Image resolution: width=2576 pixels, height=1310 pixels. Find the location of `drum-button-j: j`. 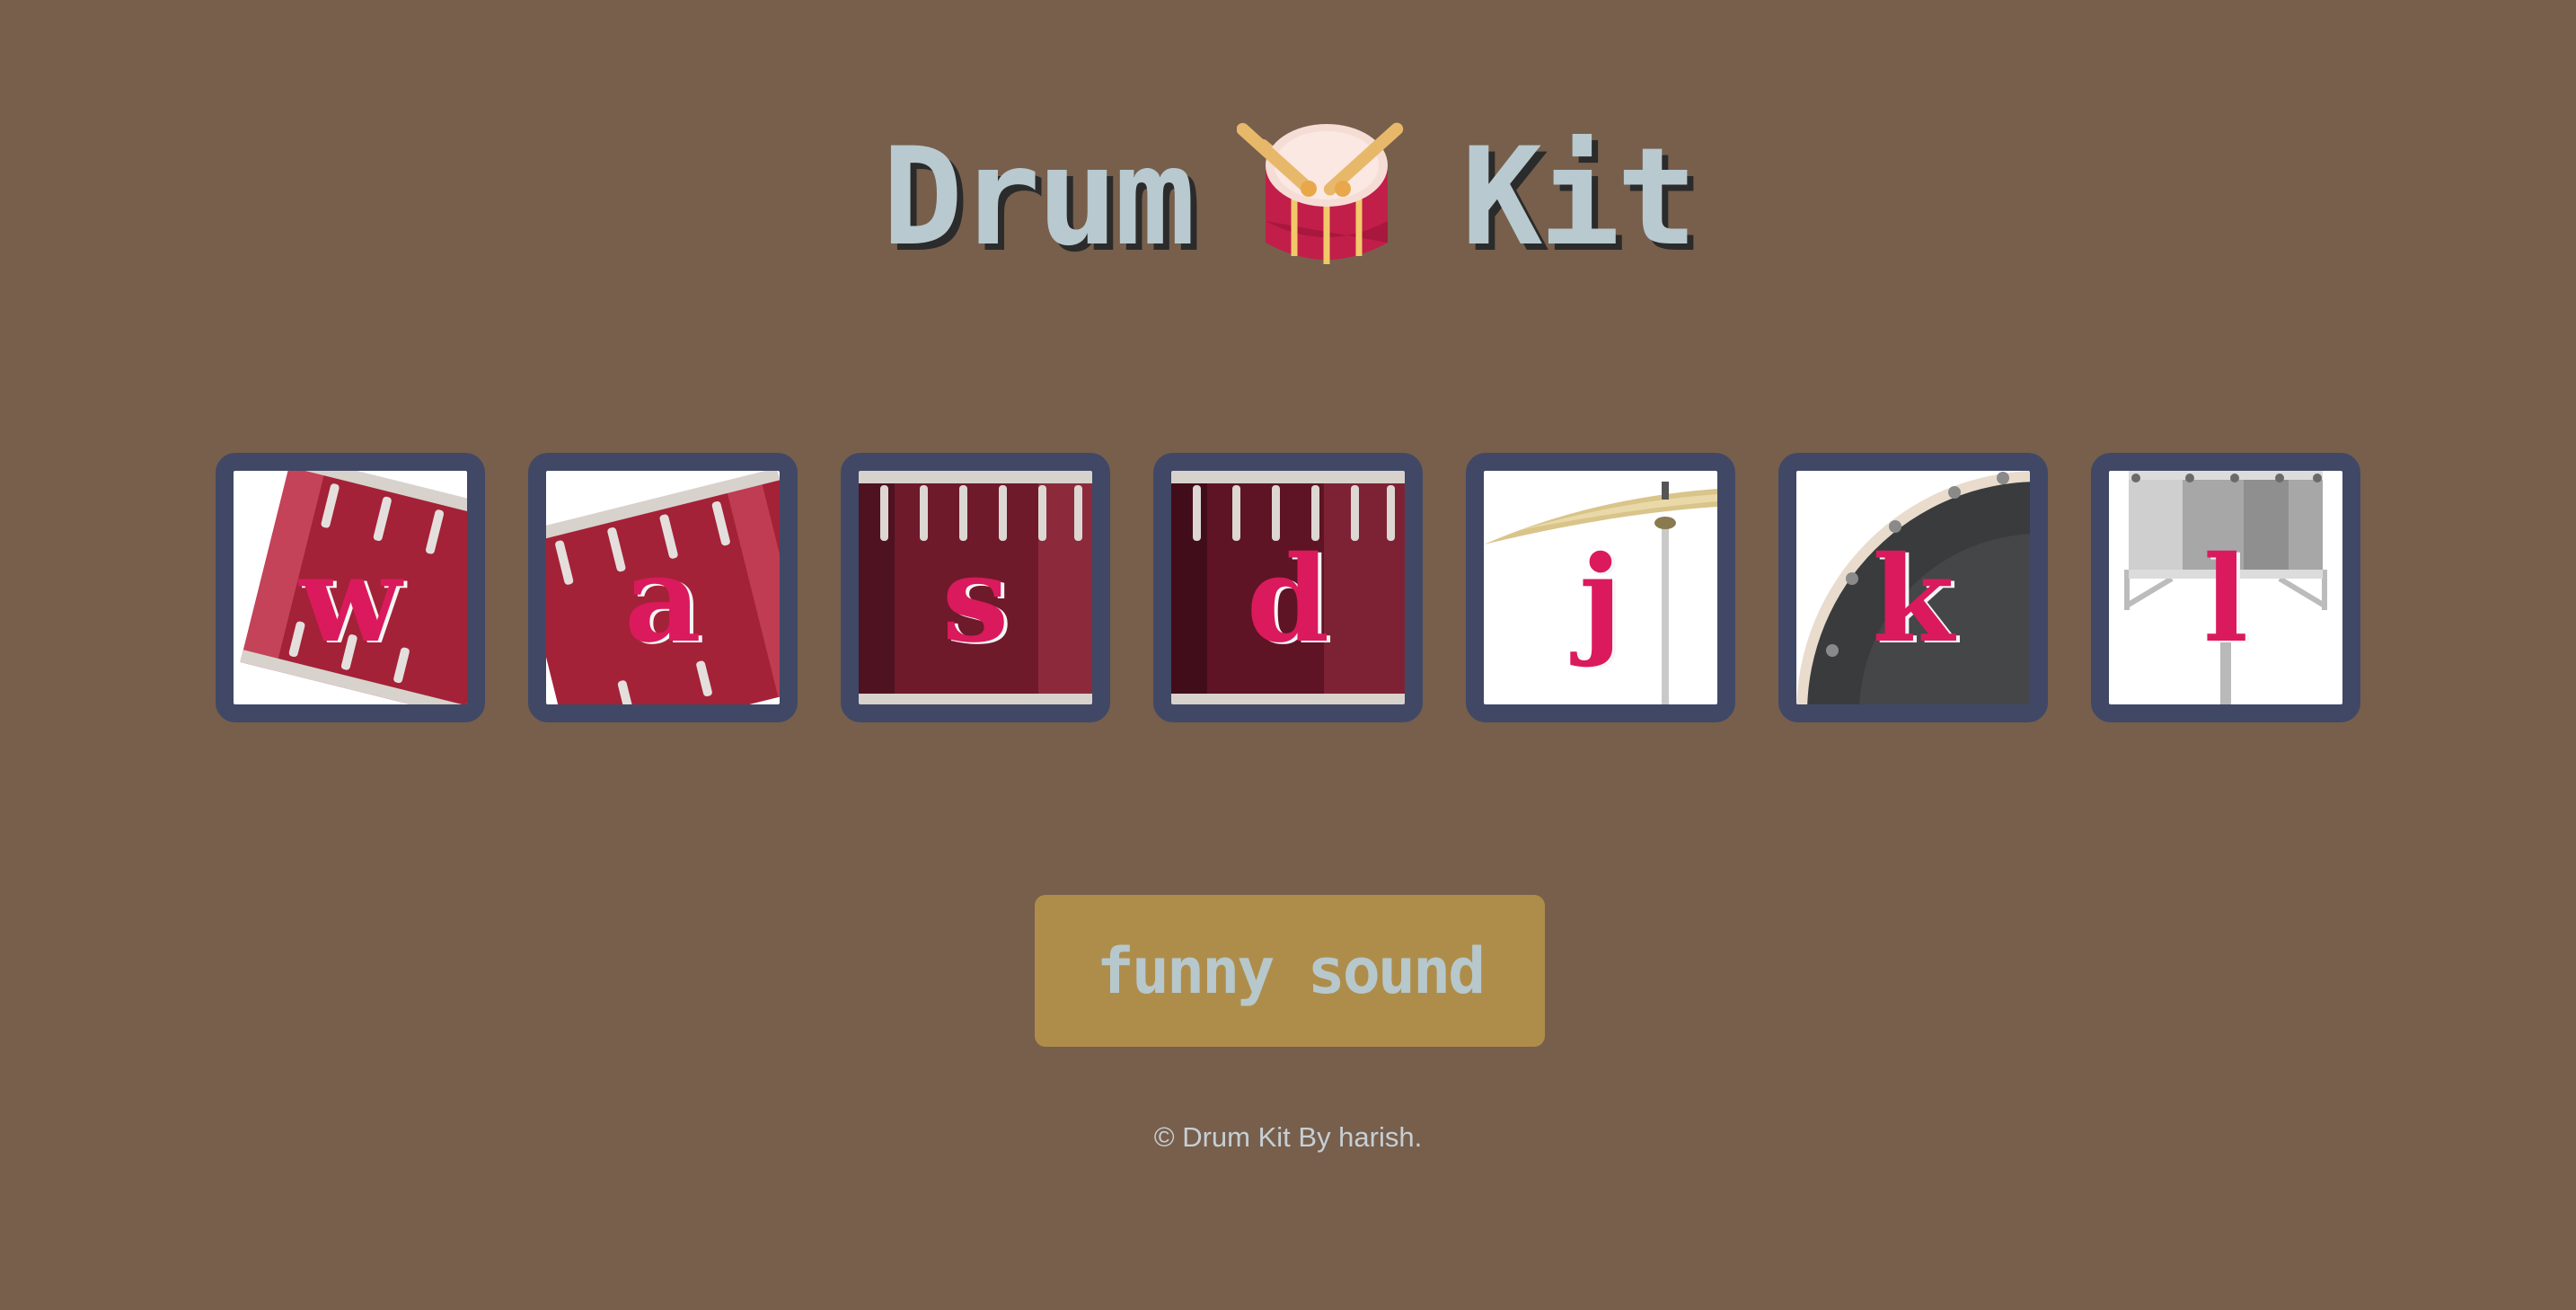

drum-button-j: j is located at coordinates (1600, 587).